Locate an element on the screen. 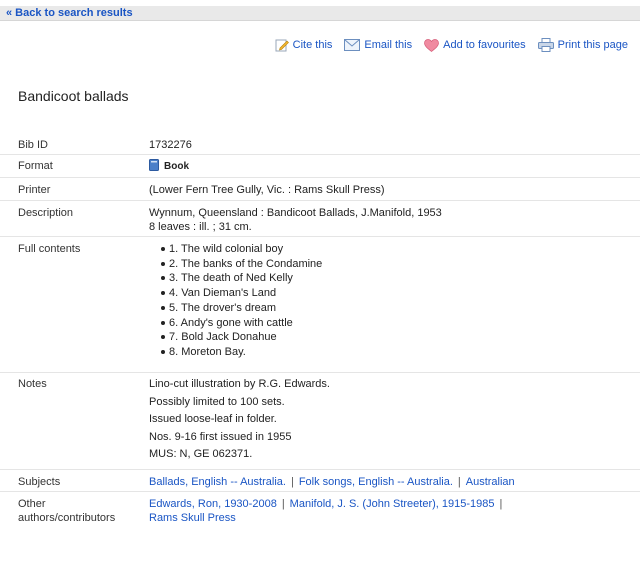 Image resolution: width=640 pixels, height=562 pixels. cite-this-label: Cite this is located at coordinates (312, 45).